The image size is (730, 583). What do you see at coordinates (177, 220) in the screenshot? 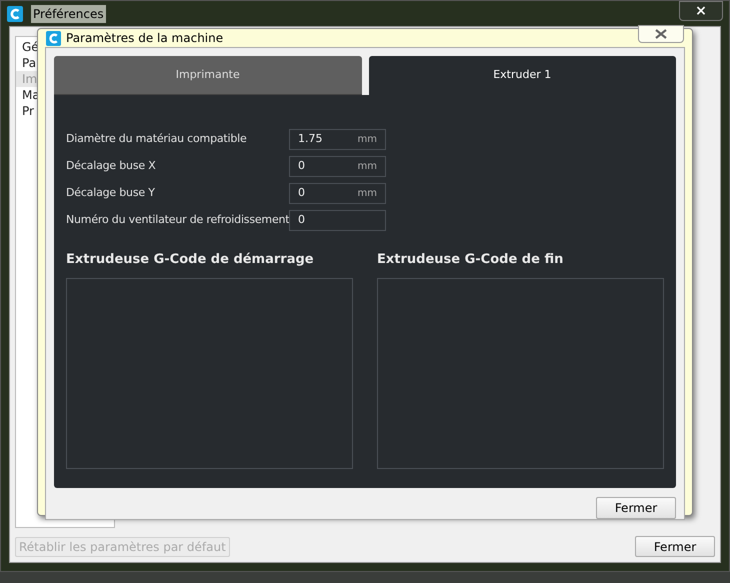
I see `field-label: Numéro du ventilateur de refroidissement` at bounding box center [177, 220].